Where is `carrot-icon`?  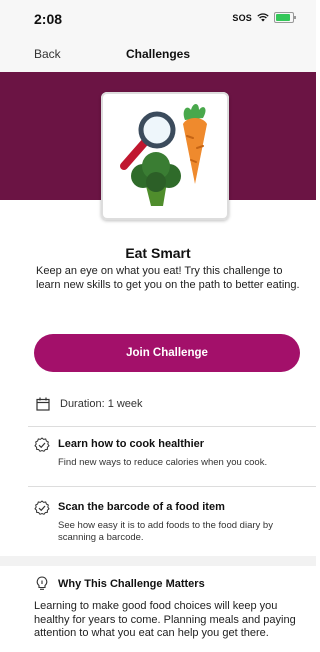
carrot-icon is located at coordinates (195, 144).